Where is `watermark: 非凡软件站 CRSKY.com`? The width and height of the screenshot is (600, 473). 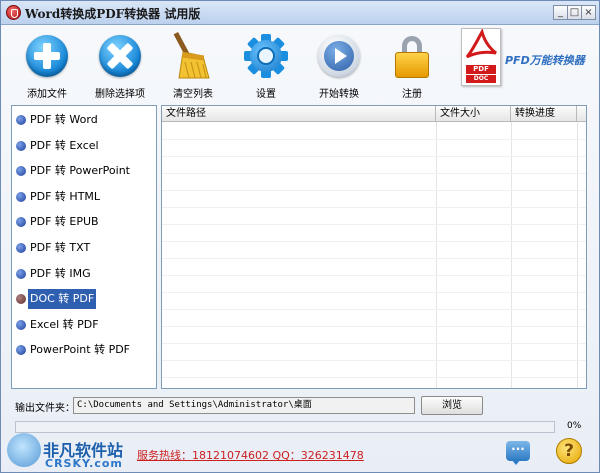
watermark: 非凡软件站 CRSKY.com is located at coordinates (66, 449).